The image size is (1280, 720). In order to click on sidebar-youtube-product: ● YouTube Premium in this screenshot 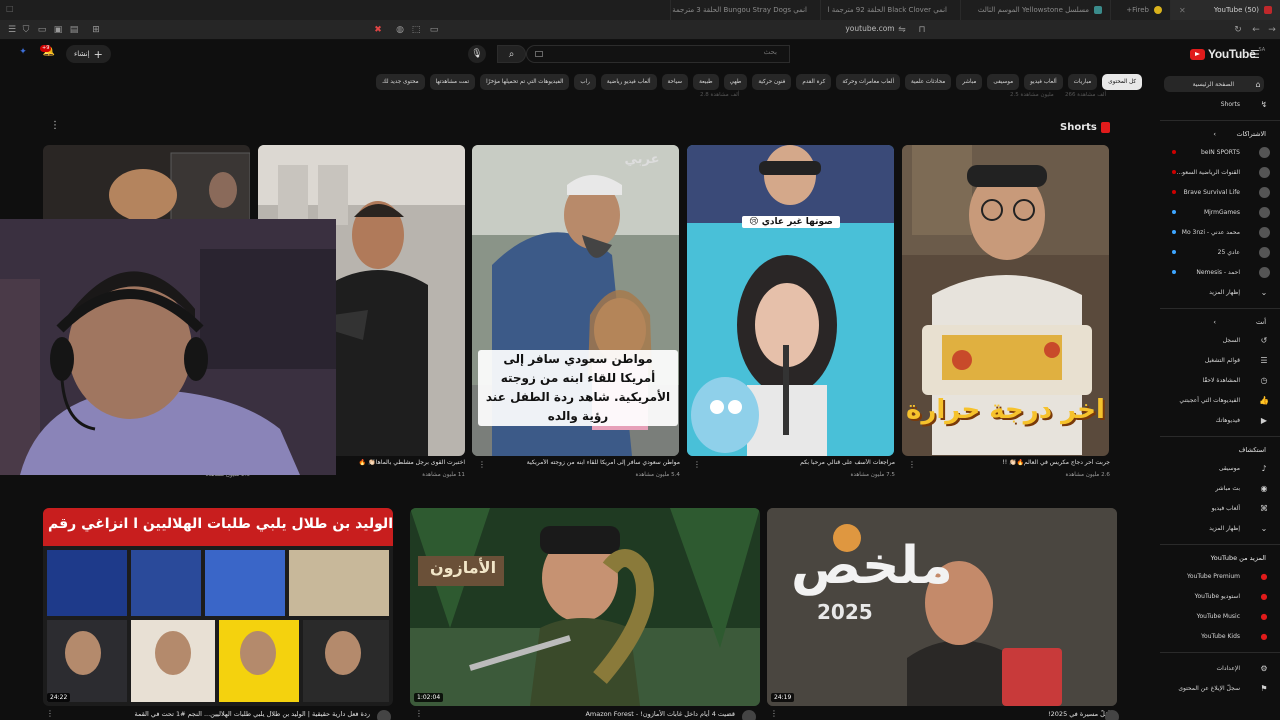, I will do `click(1215, 576)`.